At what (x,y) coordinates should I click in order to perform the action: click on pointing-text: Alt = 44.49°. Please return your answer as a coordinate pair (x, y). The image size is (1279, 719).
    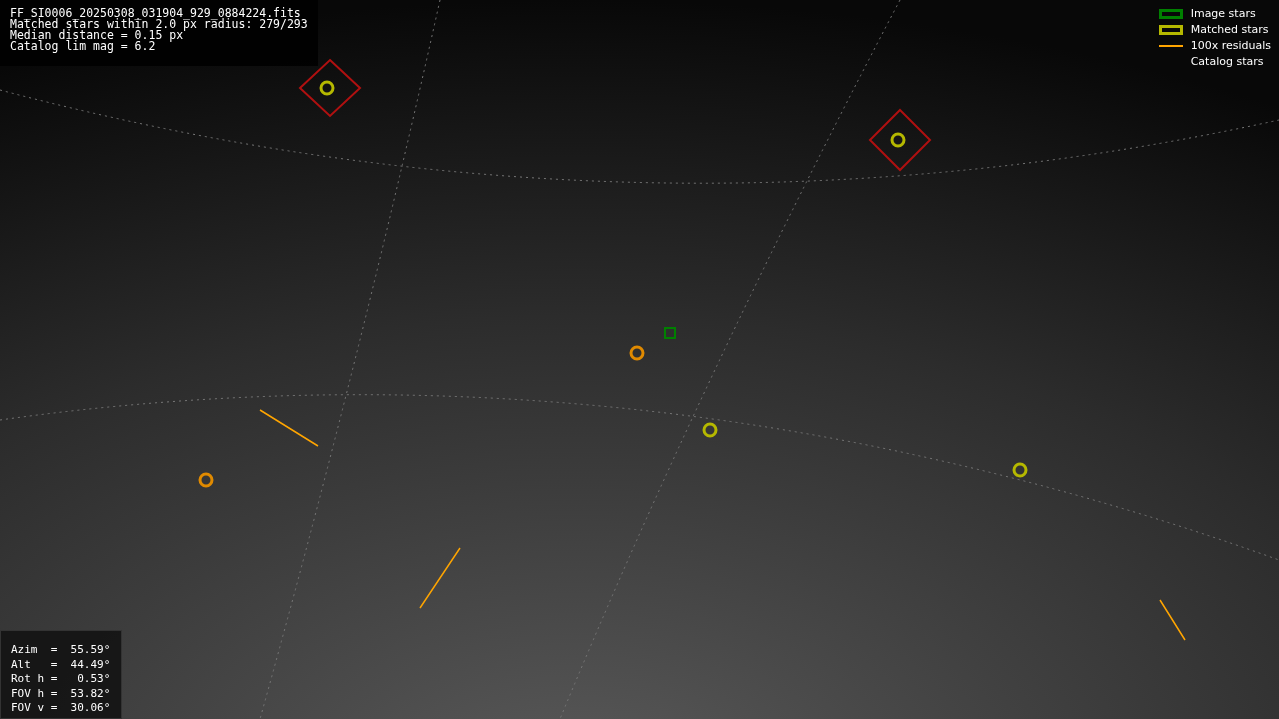
    Looking at the image, I should click on (61, 665).